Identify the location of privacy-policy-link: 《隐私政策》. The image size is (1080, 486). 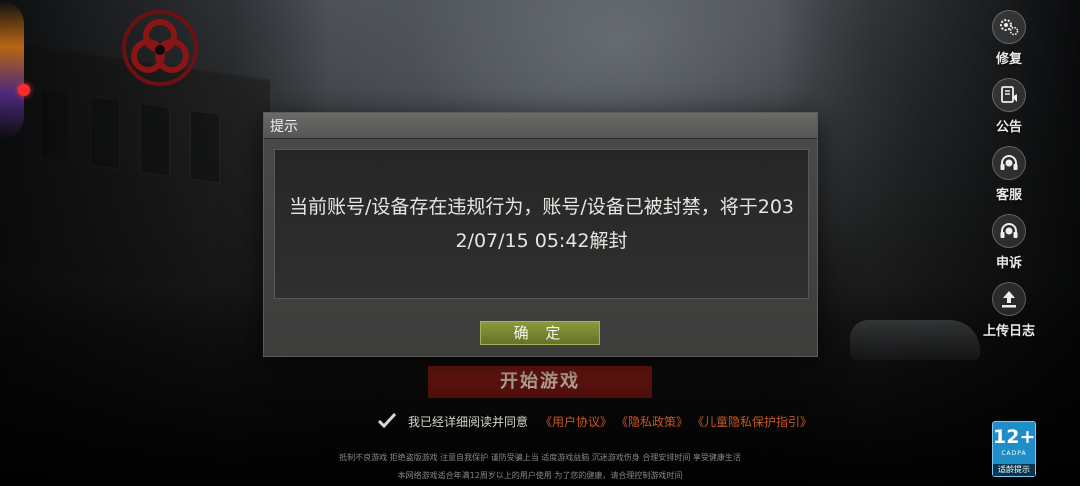
(652, 421).